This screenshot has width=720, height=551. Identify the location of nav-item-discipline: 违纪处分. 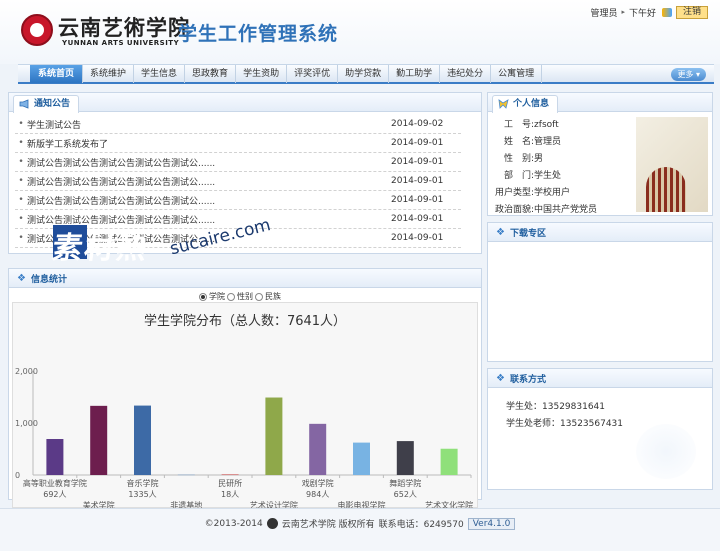
(466, 73).